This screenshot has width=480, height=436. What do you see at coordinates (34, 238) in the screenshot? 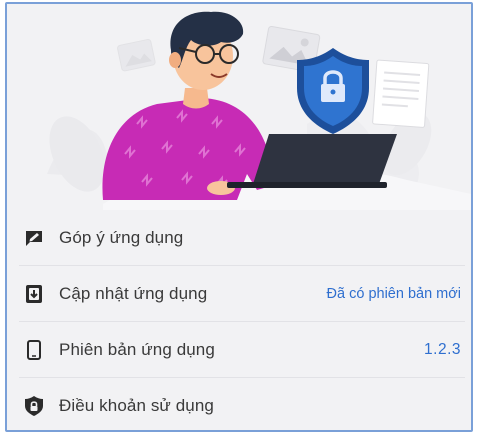
I see `feedback-icon` at bounding box center [34, 238].